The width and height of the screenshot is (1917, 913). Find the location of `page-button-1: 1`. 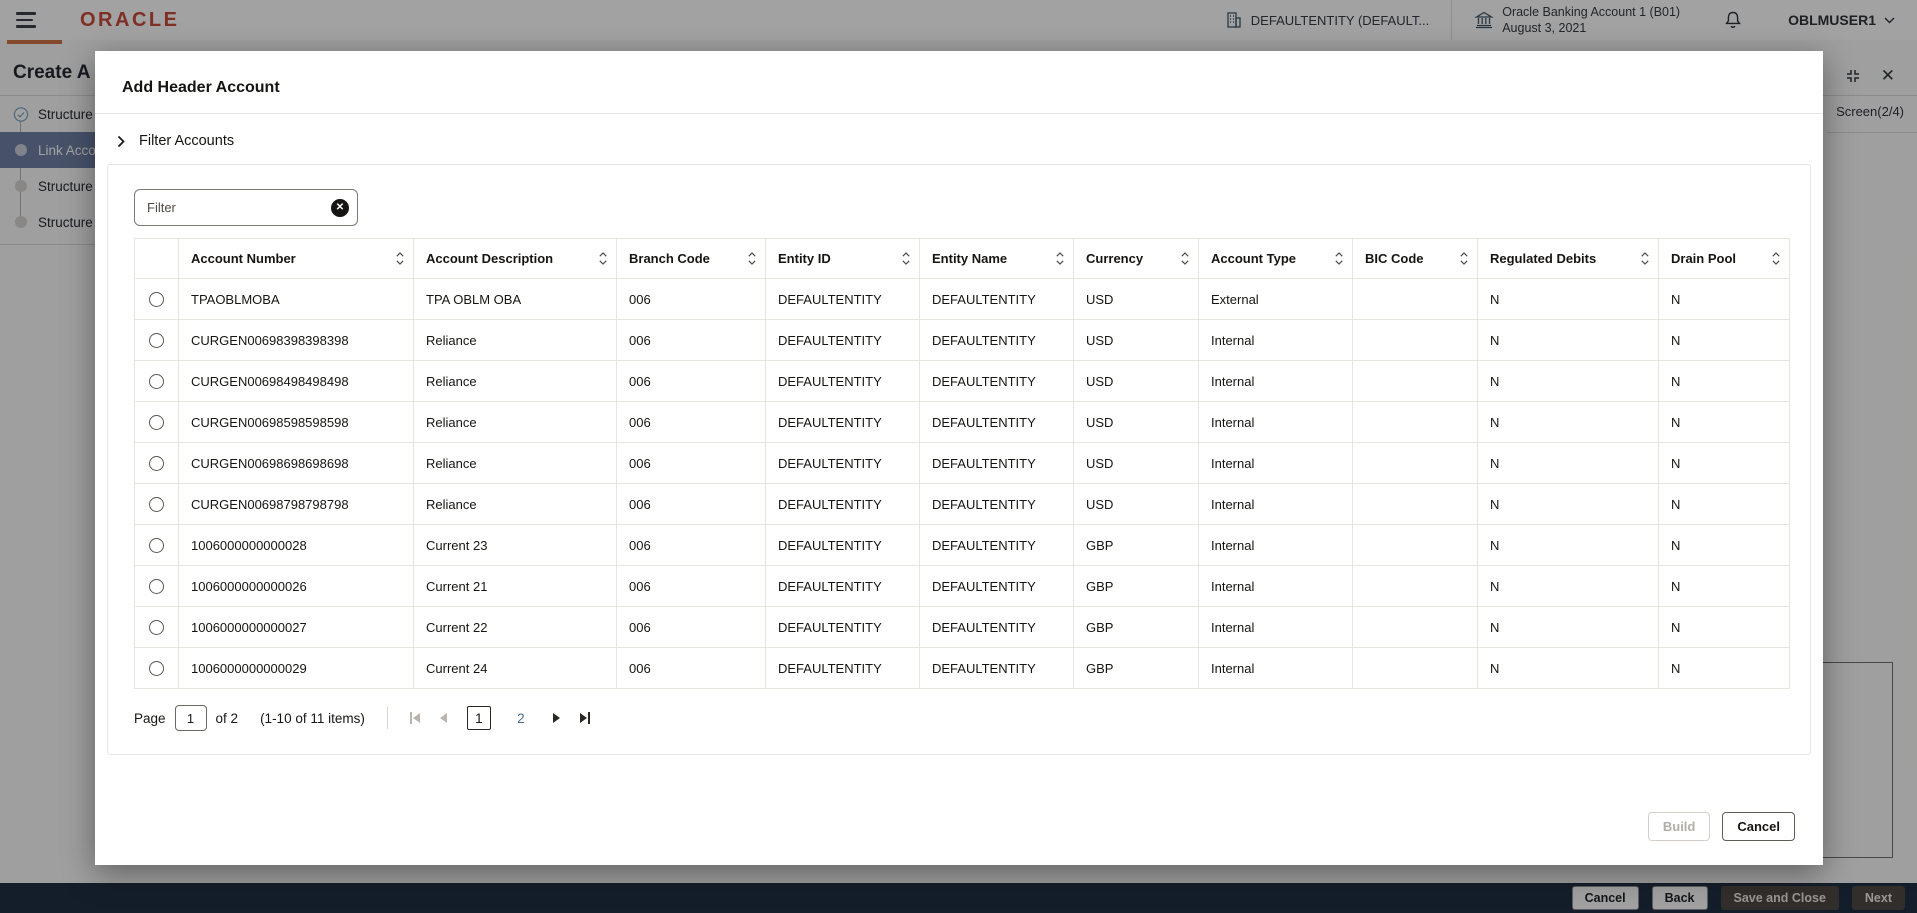

page-button-1: 1 is located at coordinates (478, 718).